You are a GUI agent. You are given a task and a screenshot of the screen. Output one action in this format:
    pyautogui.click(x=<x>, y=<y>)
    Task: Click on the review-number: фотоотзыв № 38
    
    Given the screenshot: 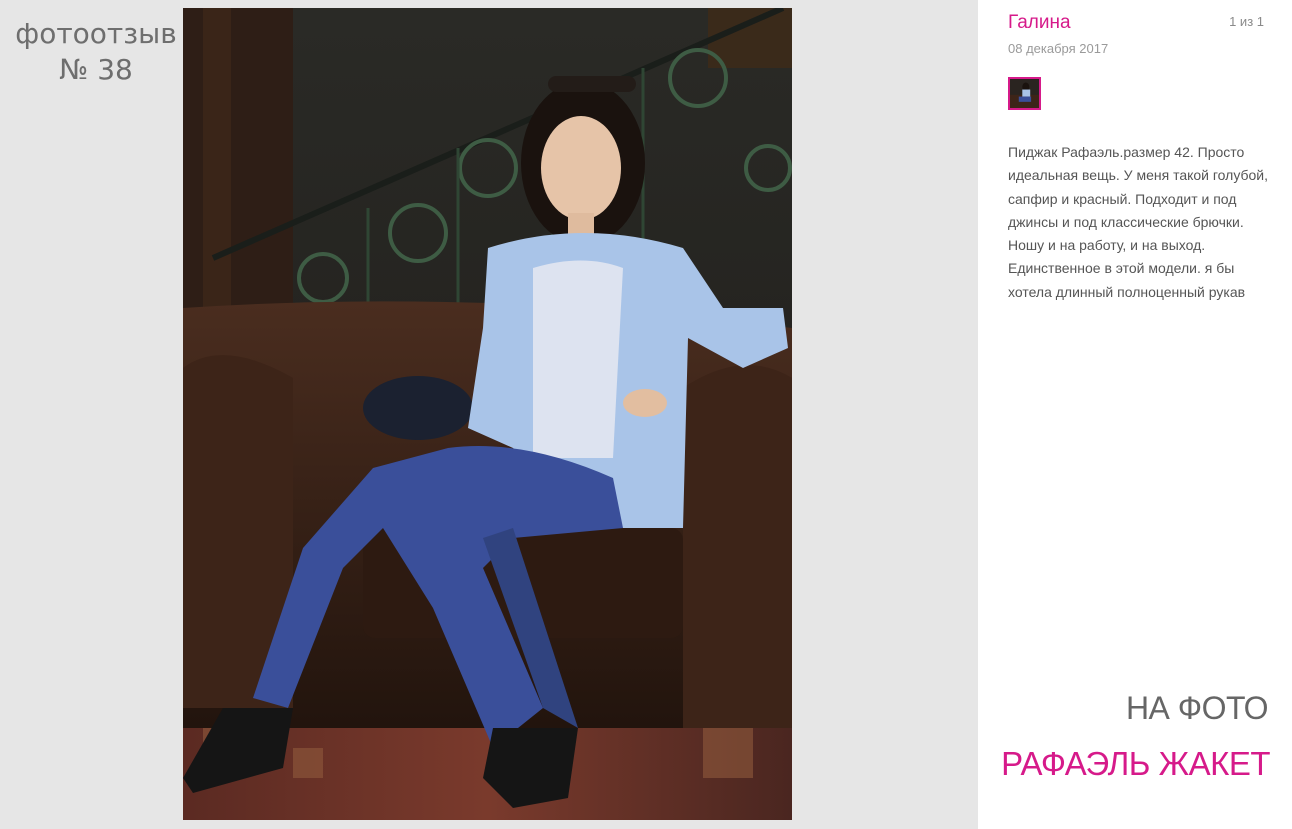 What is the action you would take?
    pyautogui.click(x=96, y=52)
    